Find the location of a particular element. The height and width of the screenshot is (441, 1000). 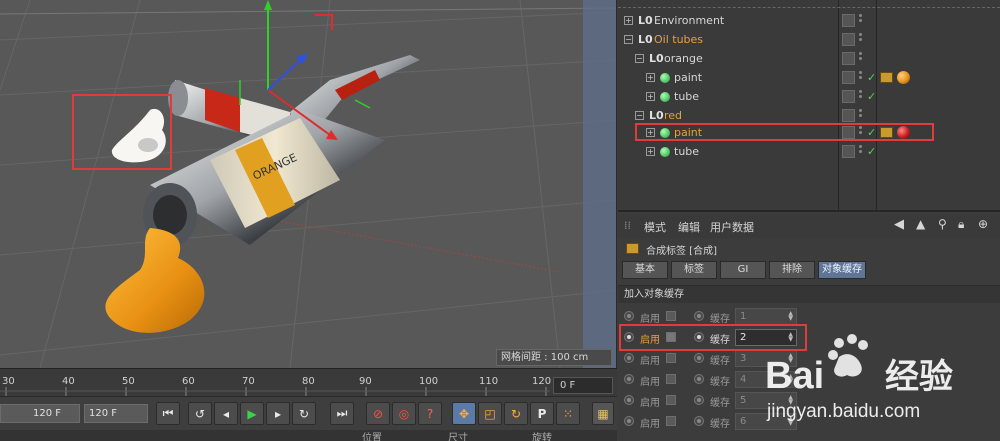

tree-top-row is located at coordinates (809, 4).